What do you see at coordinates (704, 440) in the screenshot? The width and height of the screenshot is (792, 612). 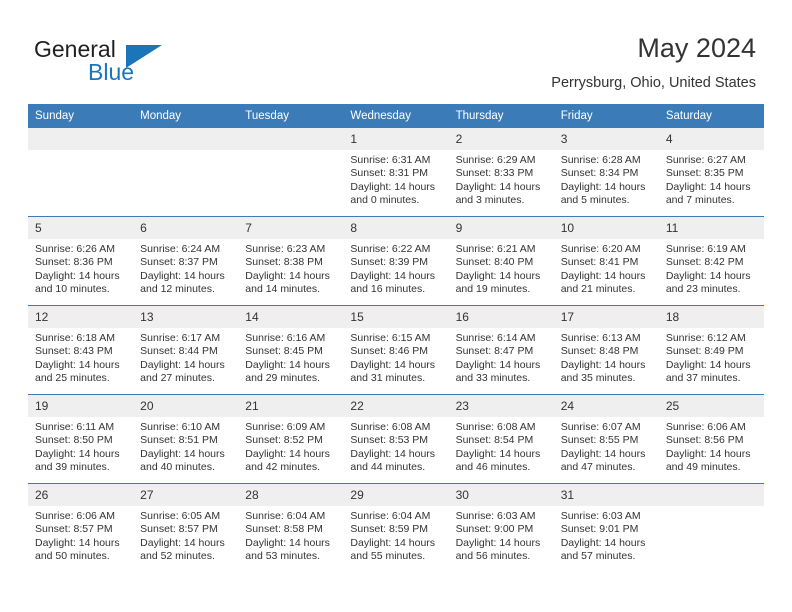 I see `sunset-text: Sunset: 8:56 PM` at bounding box center [704, 440].